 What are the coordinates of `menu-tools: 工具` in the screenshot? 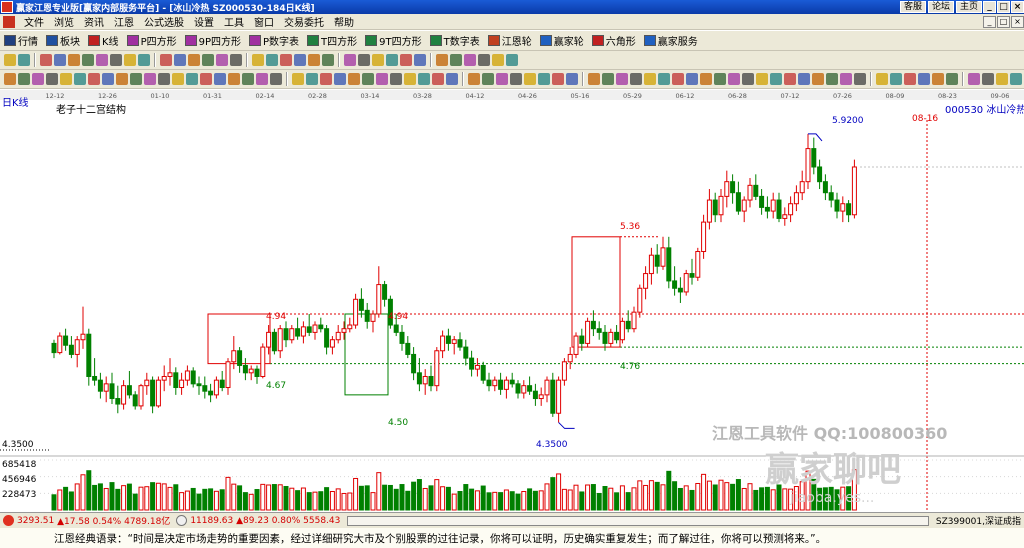 It's located at (234, 21).